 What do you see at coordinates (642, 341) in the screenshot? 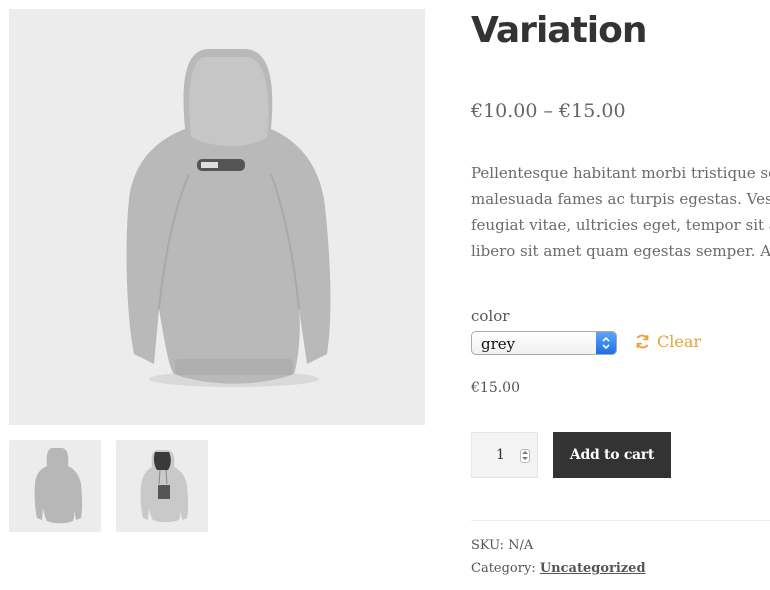
I see `refresh-icon` at bounding box center [642, 341].